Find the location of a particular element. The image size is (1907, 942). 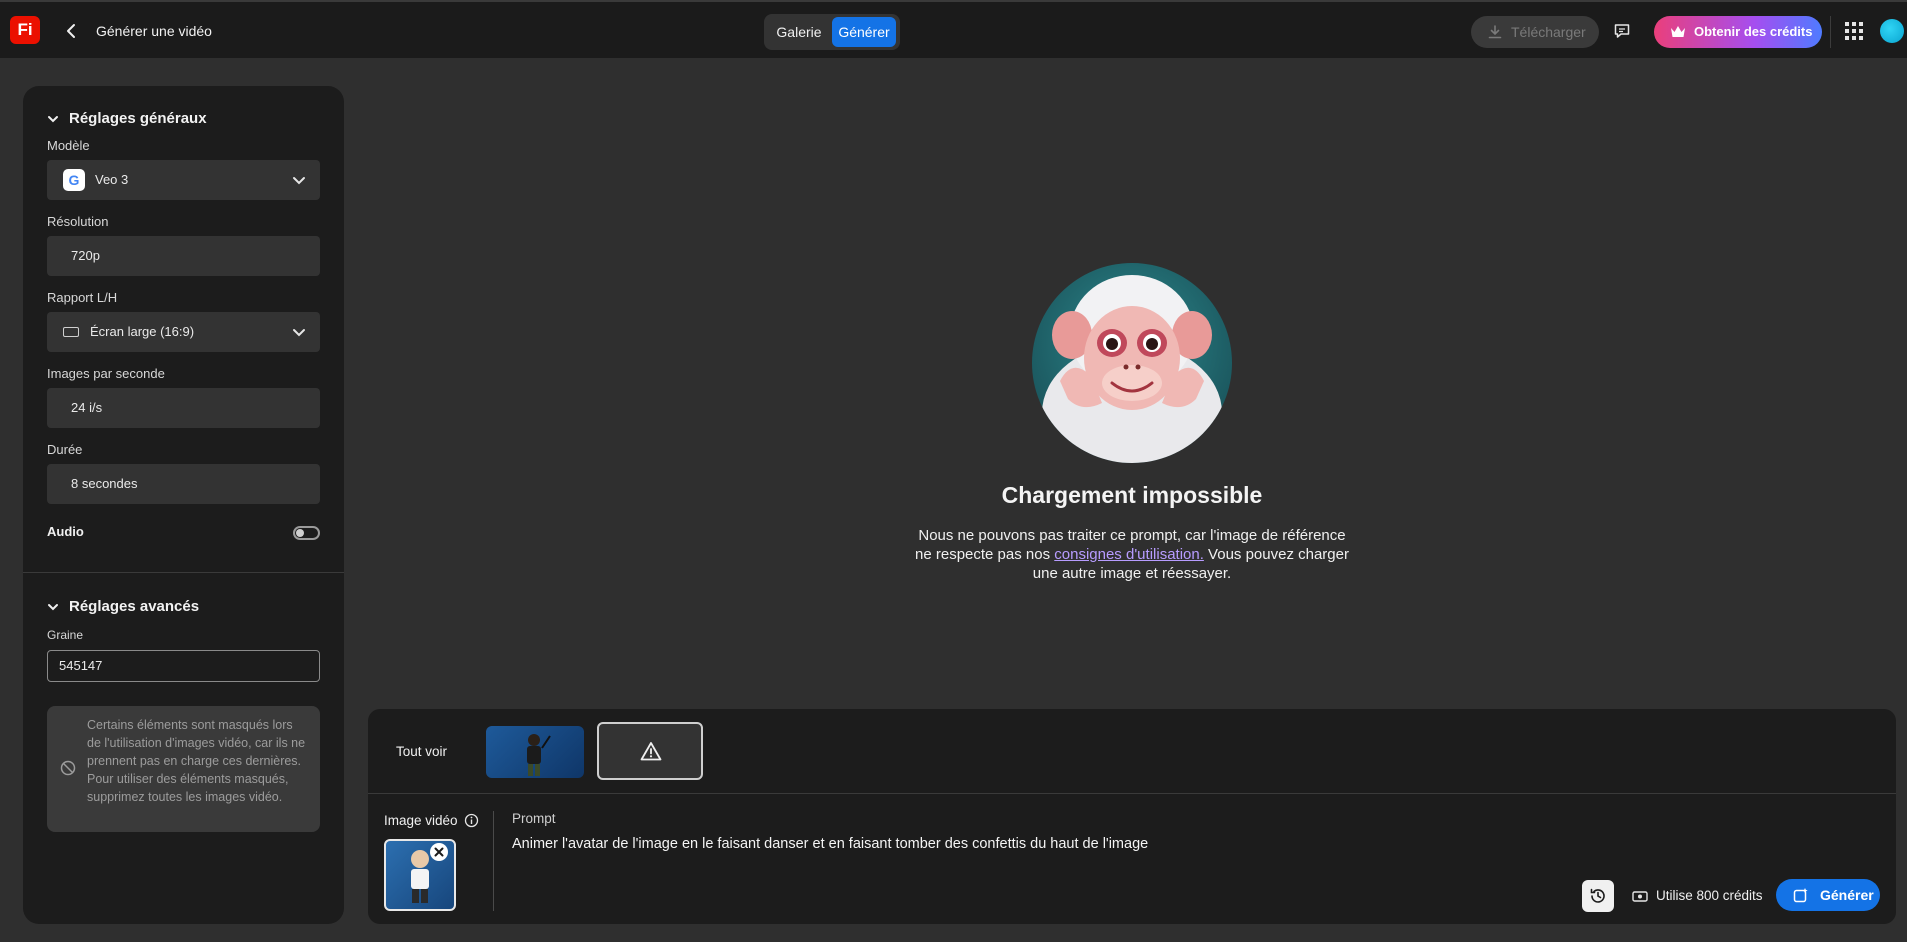

google-icon: G is located at coordinates (74, 180).